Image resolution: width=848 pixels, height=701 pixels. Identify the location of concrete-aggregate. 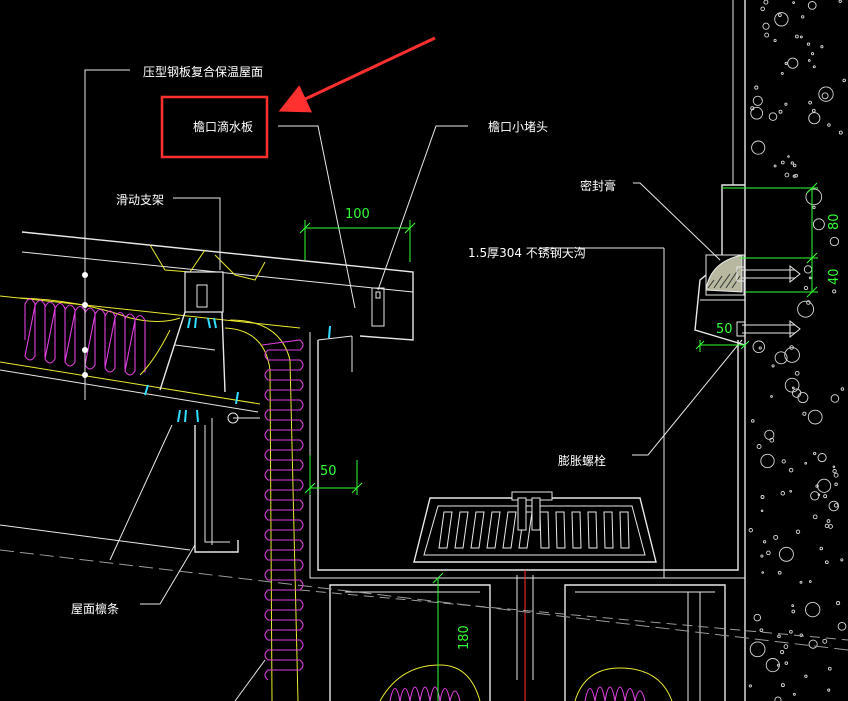
(797, 350).